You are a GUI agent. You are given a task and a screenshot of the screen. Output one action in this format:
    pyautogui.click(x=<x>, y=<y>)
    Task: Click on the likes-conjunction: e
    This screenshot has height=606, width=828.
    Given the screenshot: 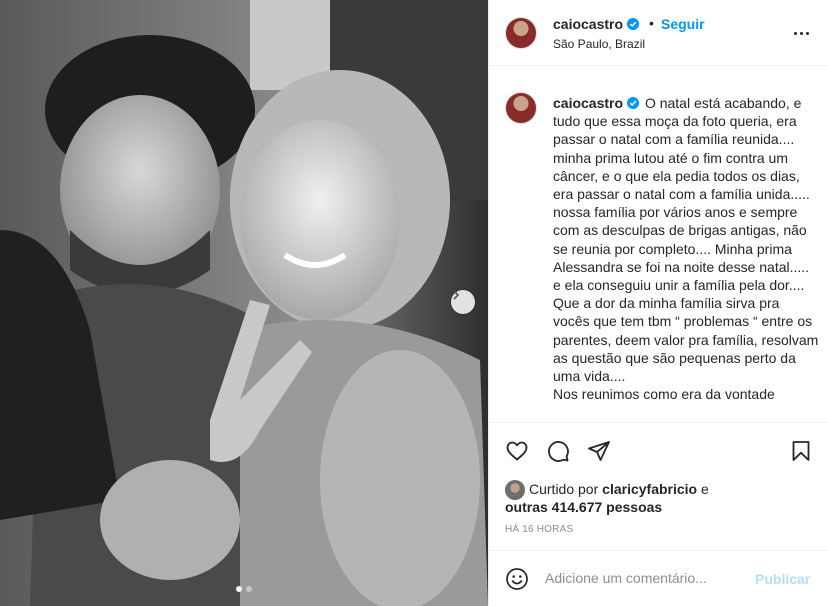 What is the action you would take?
    pyautogui.click(x=704, y=489)
    